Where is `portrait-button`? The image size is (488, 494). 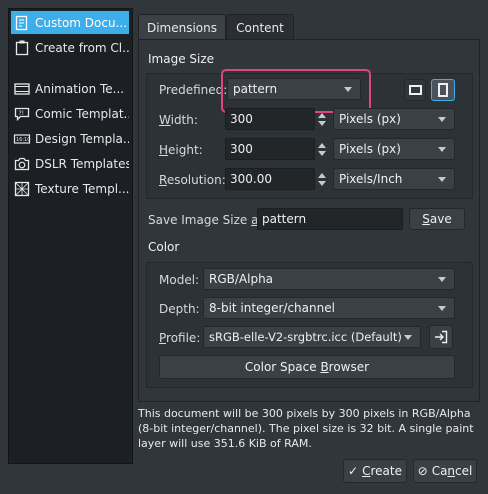
portrait-button is located at coordinates (443, 90).